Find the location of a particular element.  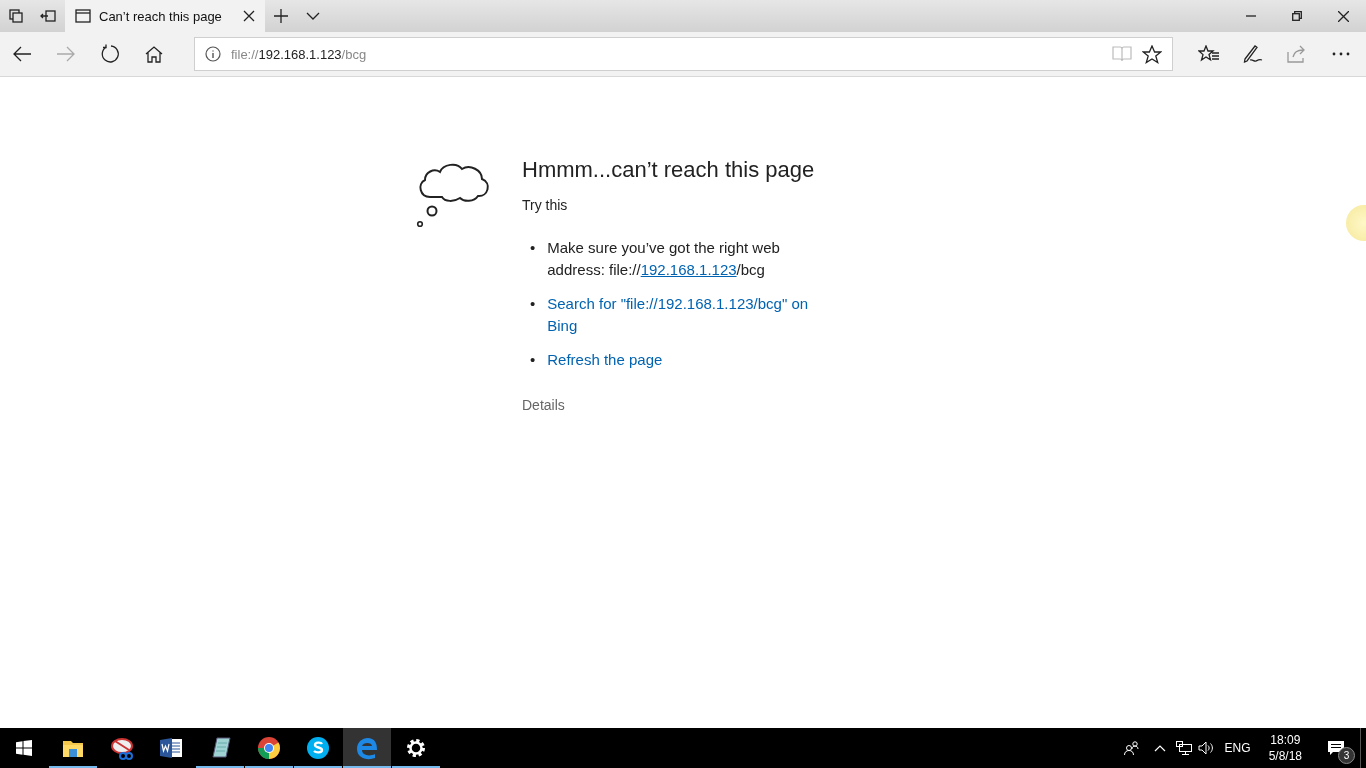

edge-icon is located at coordinates (367, 748).